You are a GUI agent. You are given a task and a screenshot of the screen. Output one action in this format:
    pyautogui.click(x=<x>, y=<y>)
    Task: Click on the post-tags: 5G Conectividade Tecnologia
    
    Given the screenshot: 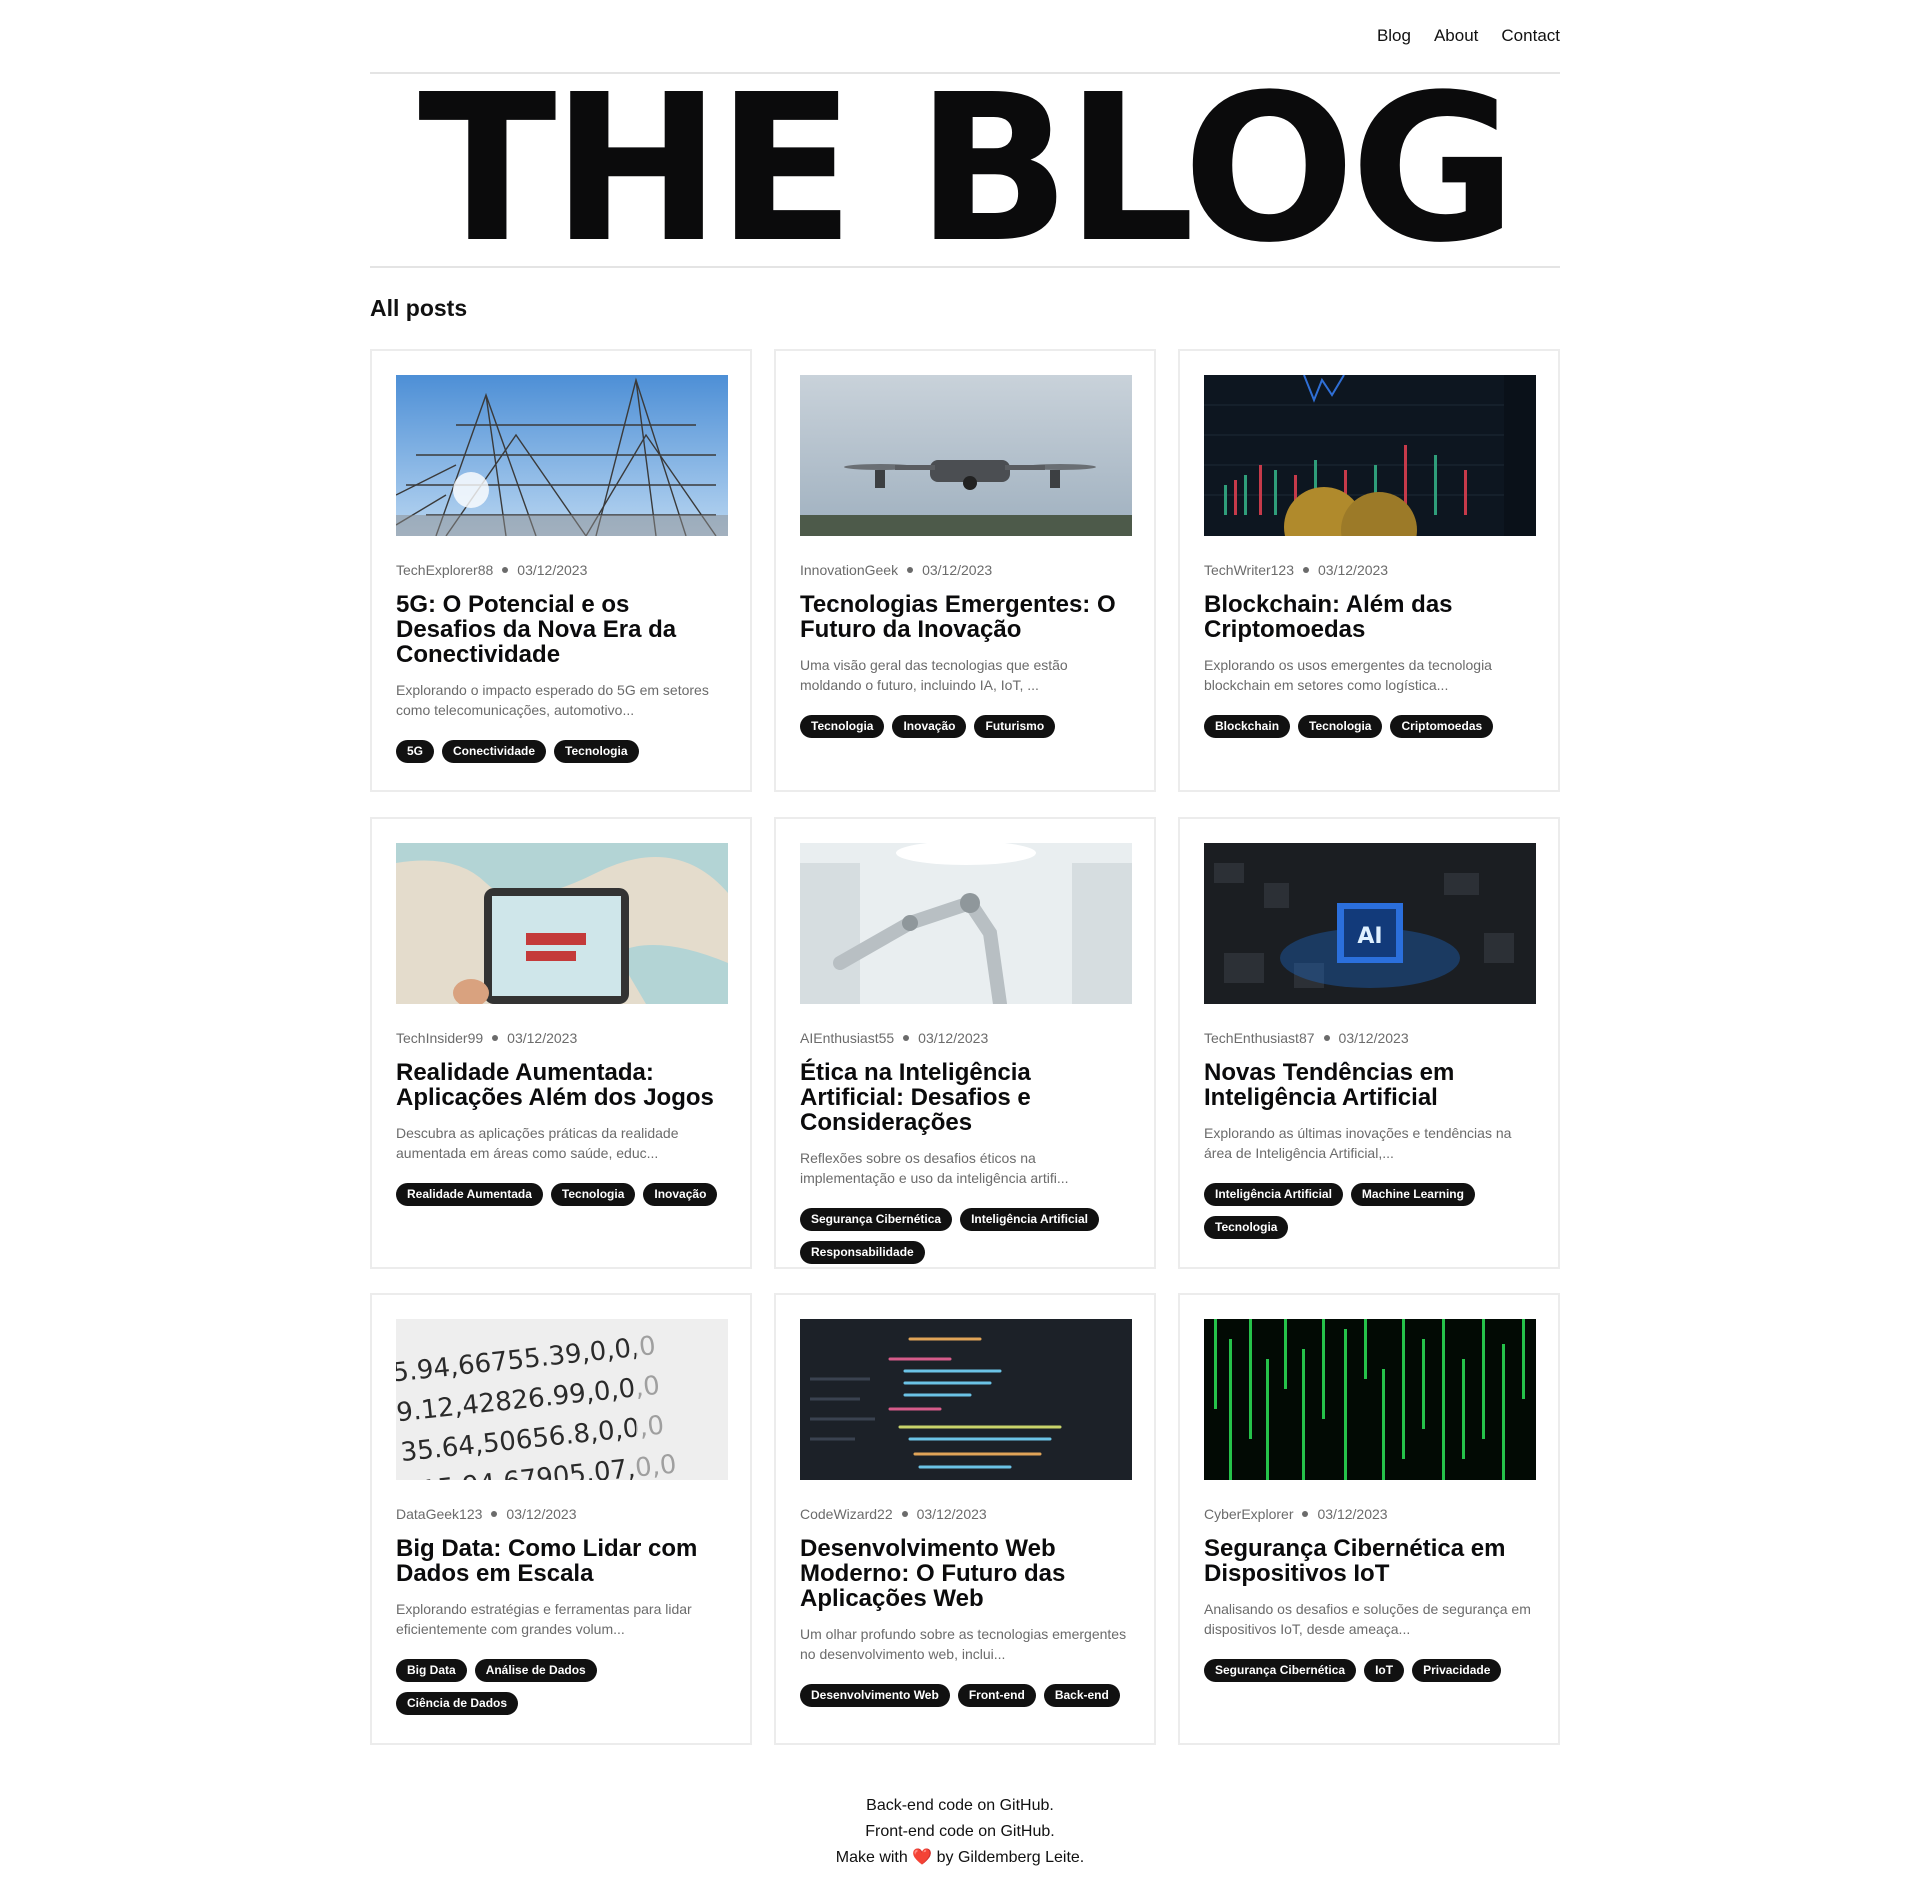 What is the action you would take?
    pyautogui.click(x=561, y=751)
    